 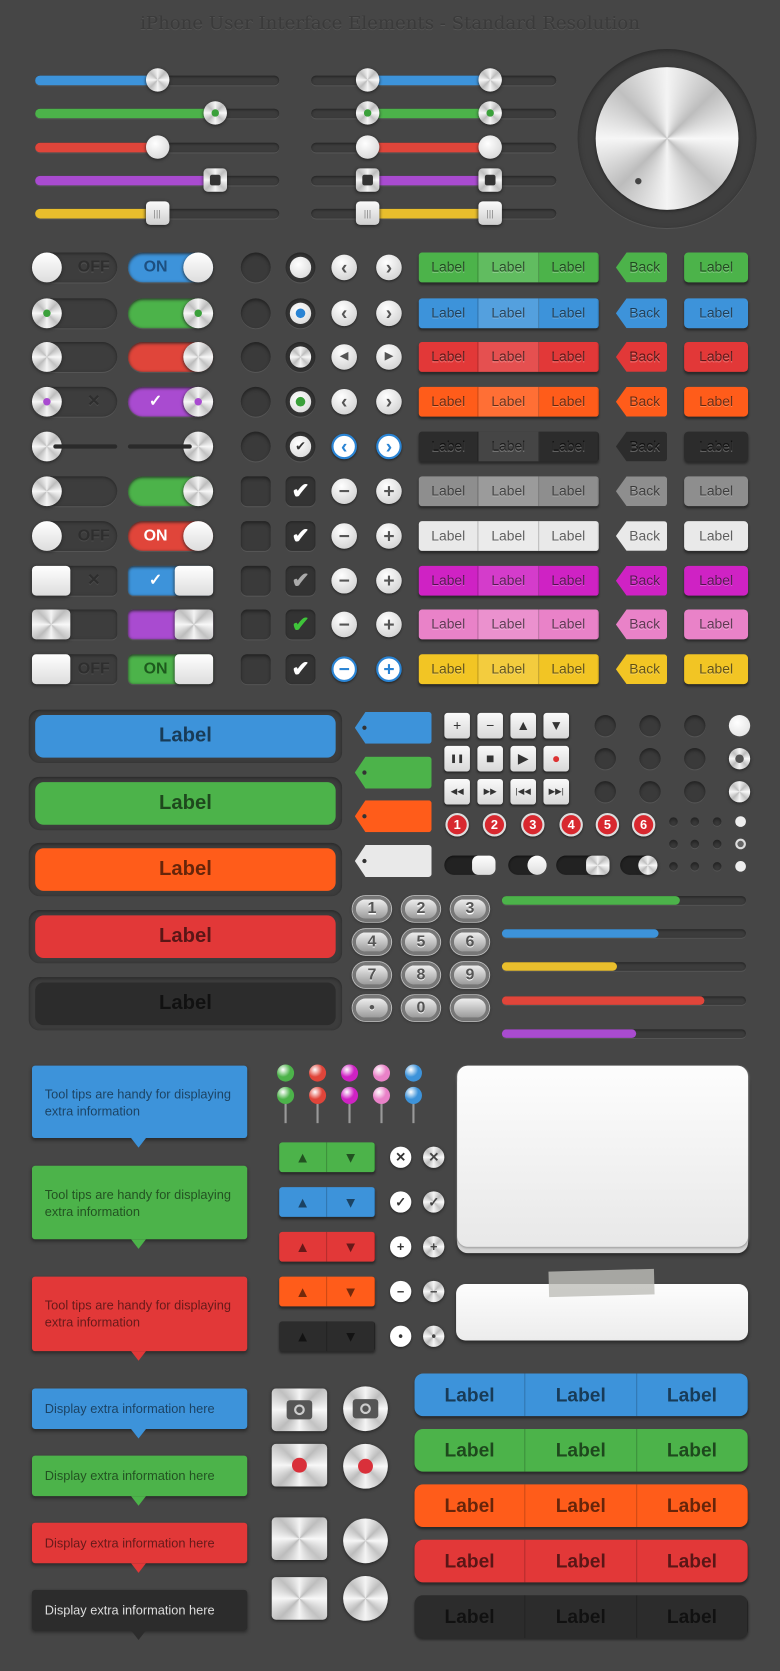 I want to click on record-square-button, so click(x=299, y=1465).